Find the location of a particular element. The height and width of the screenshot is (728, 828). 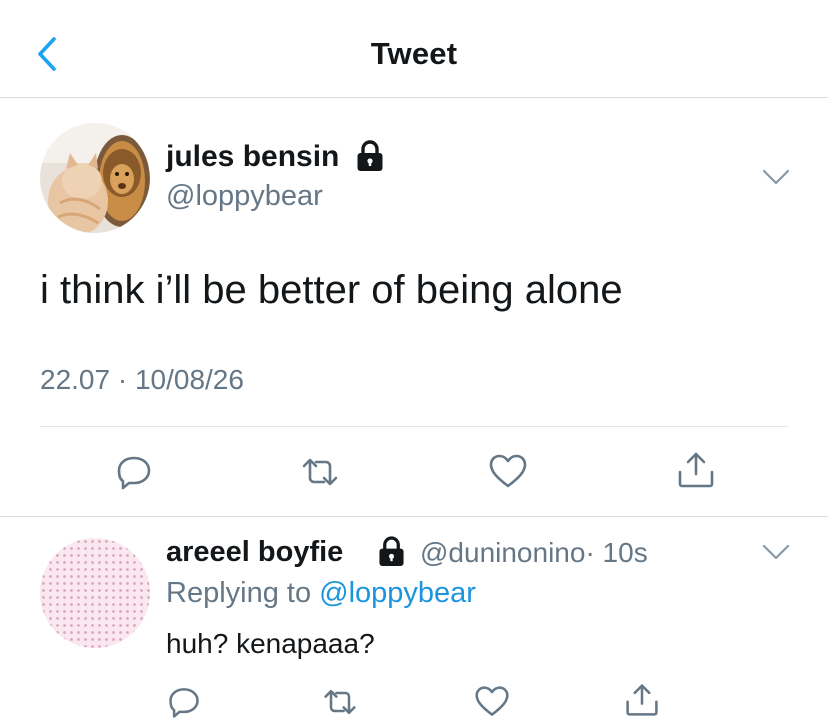

divider is located at coordinates (414, 426).